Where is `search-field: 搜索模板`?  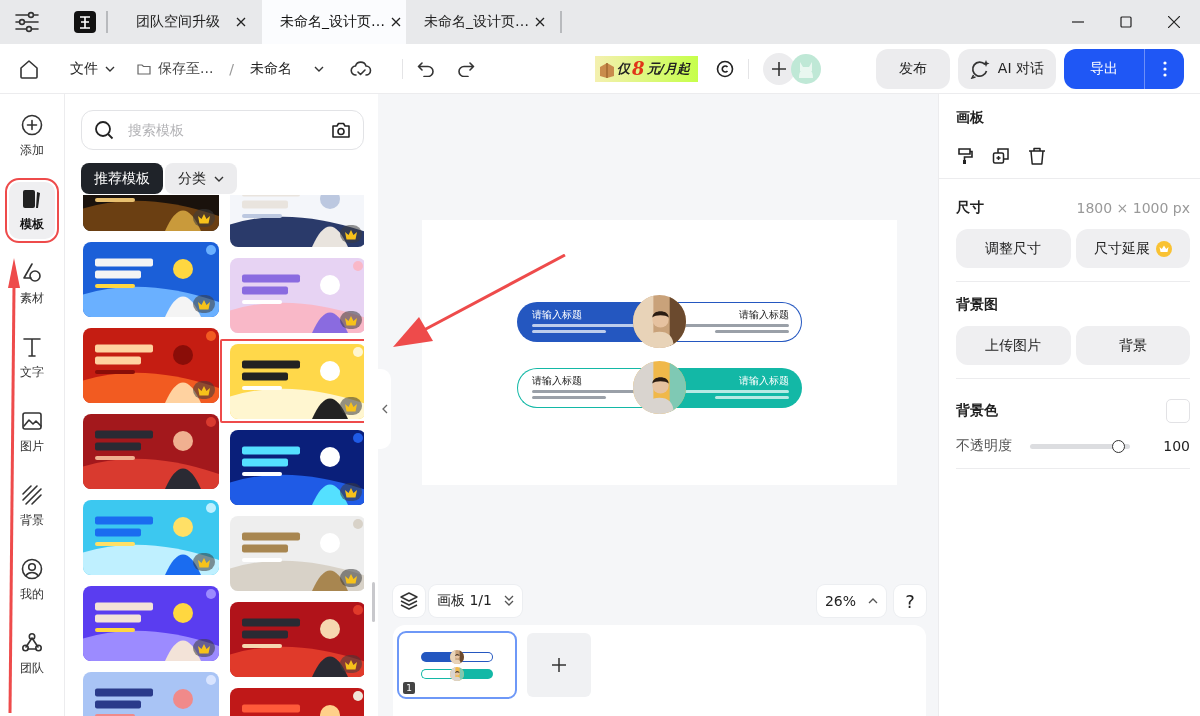
search-field: 搜索模板 is located at coordinates (222, 130).